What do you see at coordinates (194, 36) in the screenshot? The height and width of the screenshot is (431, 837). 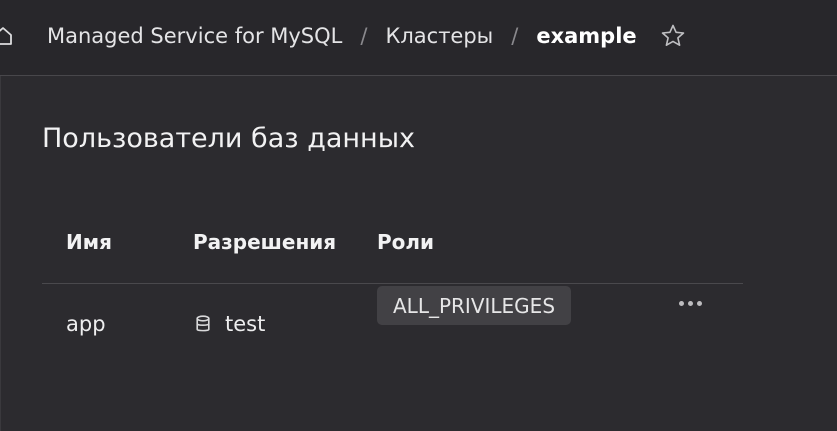 I see `breadcrumb-service-link: Managed Service for MySQL` at bounding box center [194, 36].